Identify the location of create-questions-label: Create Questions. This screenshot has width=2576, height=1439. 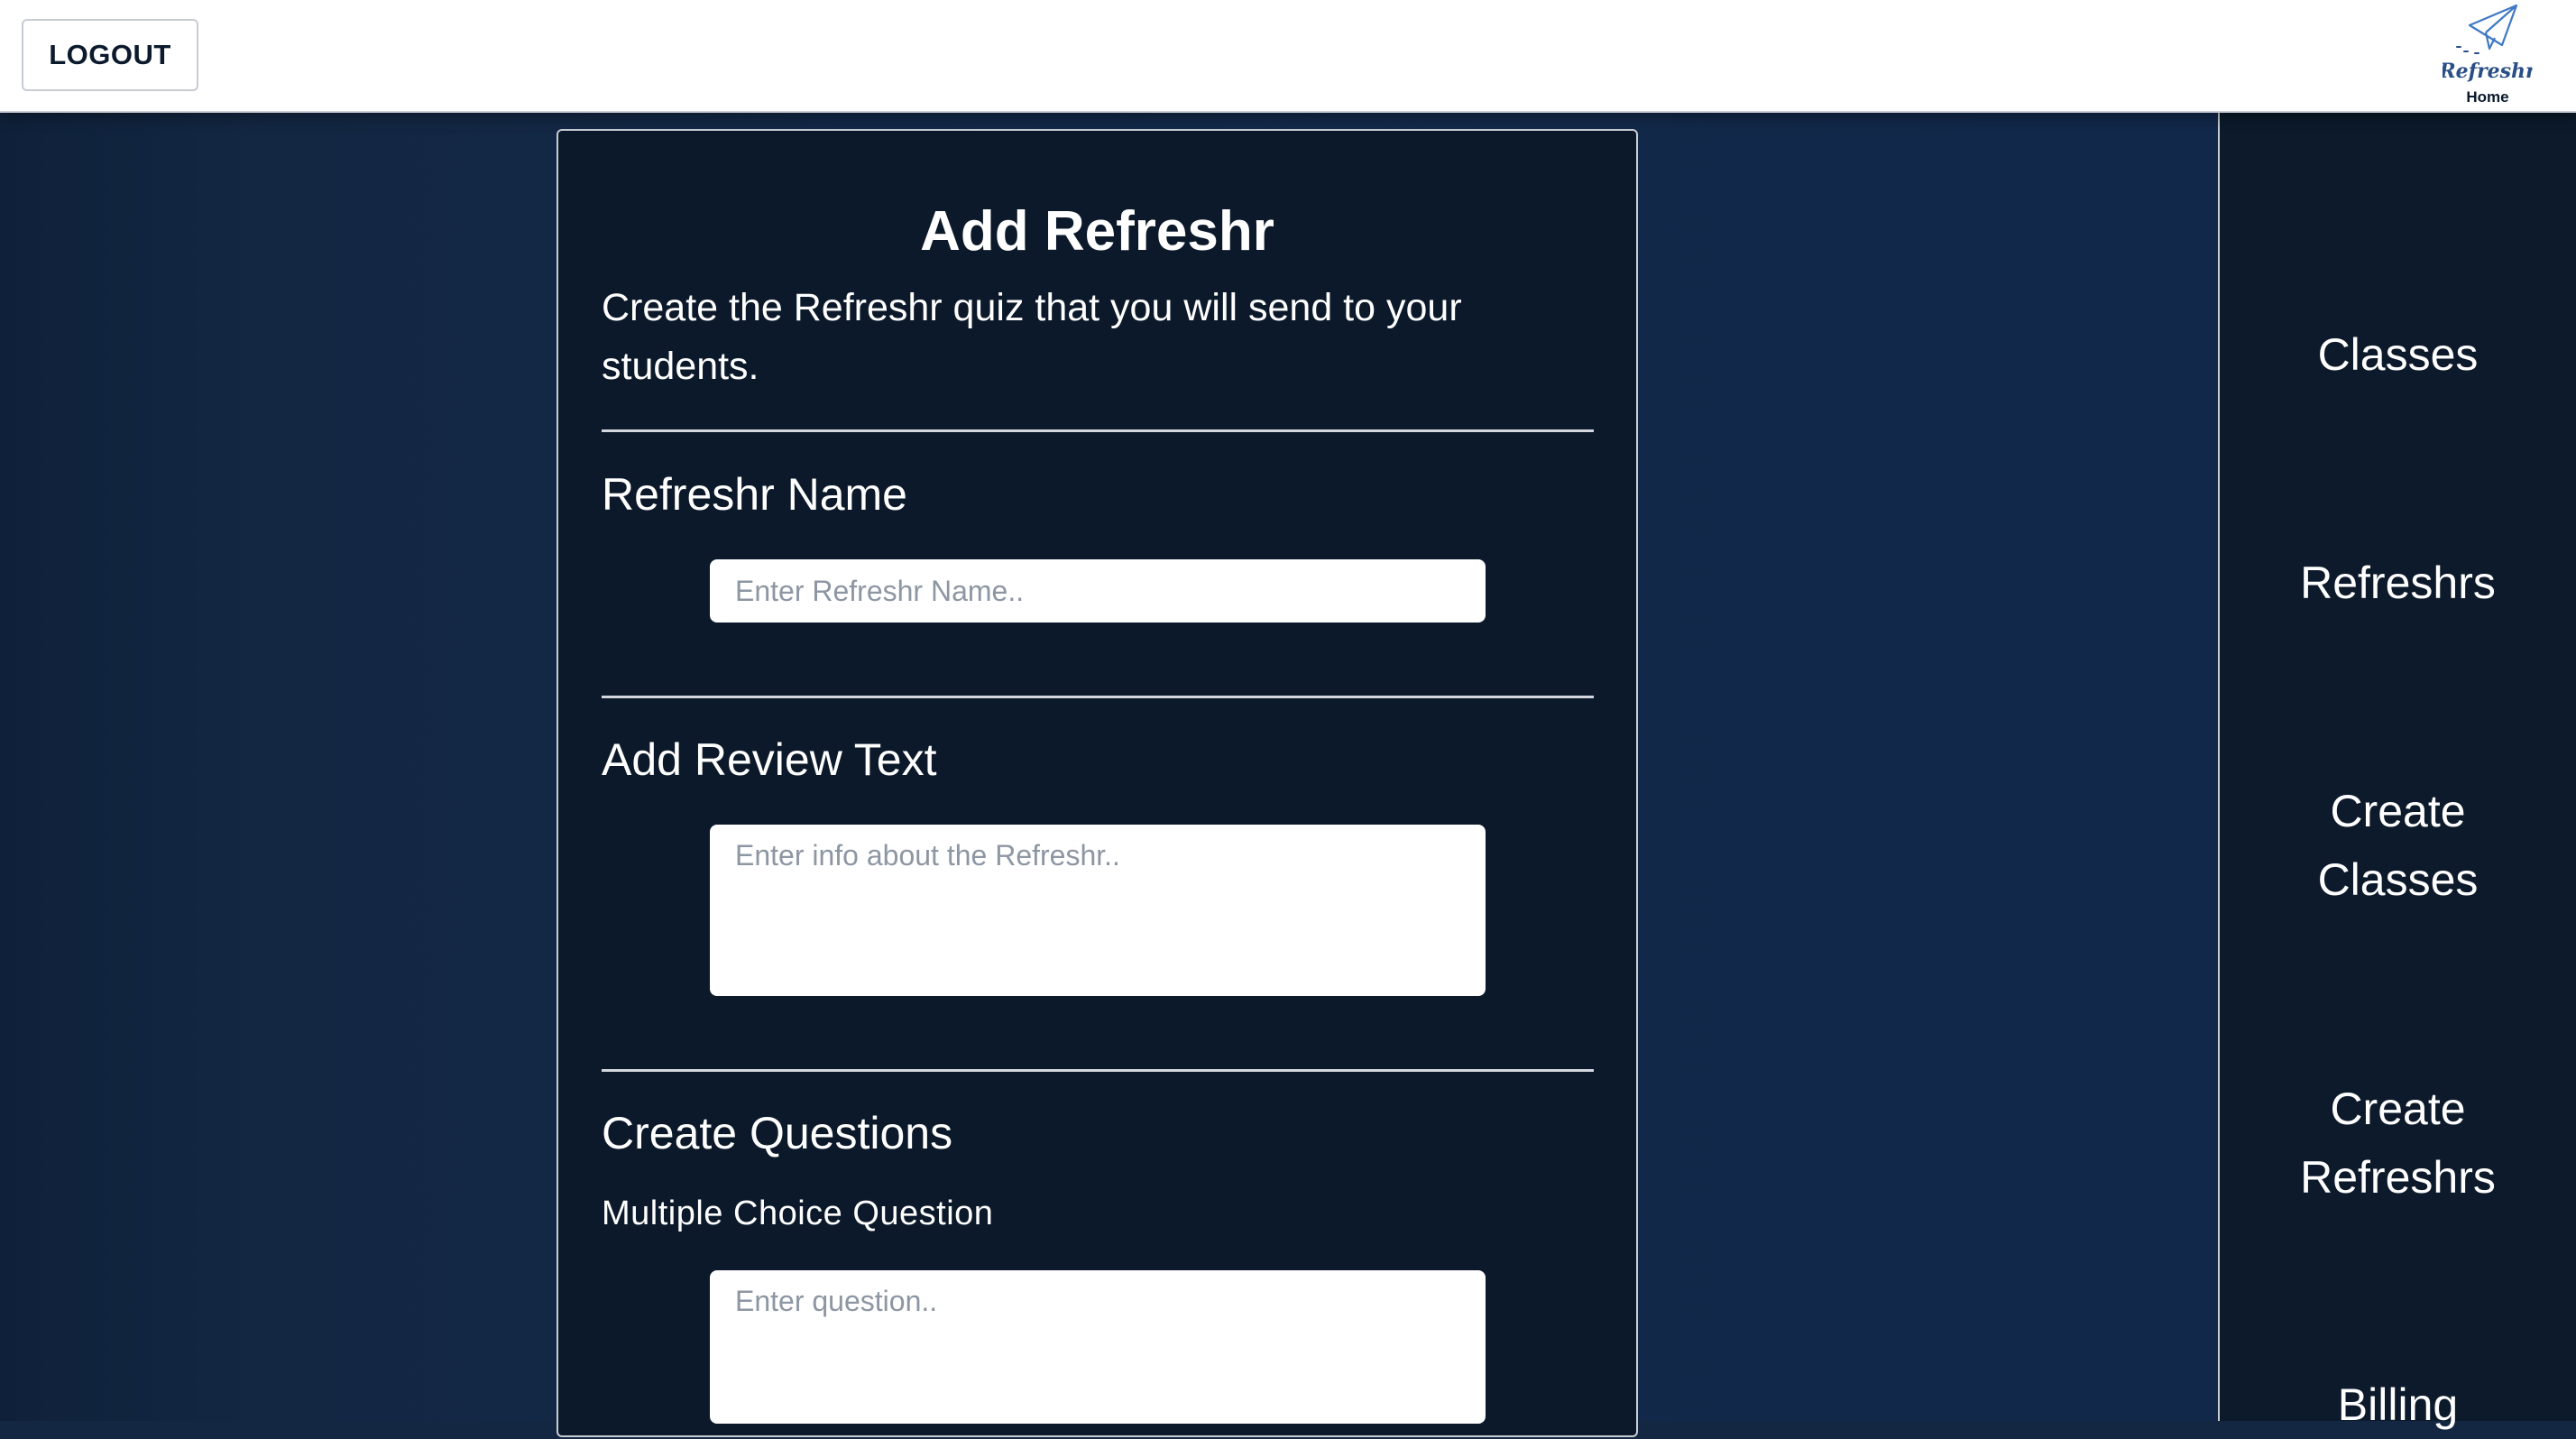
(777, 1133).